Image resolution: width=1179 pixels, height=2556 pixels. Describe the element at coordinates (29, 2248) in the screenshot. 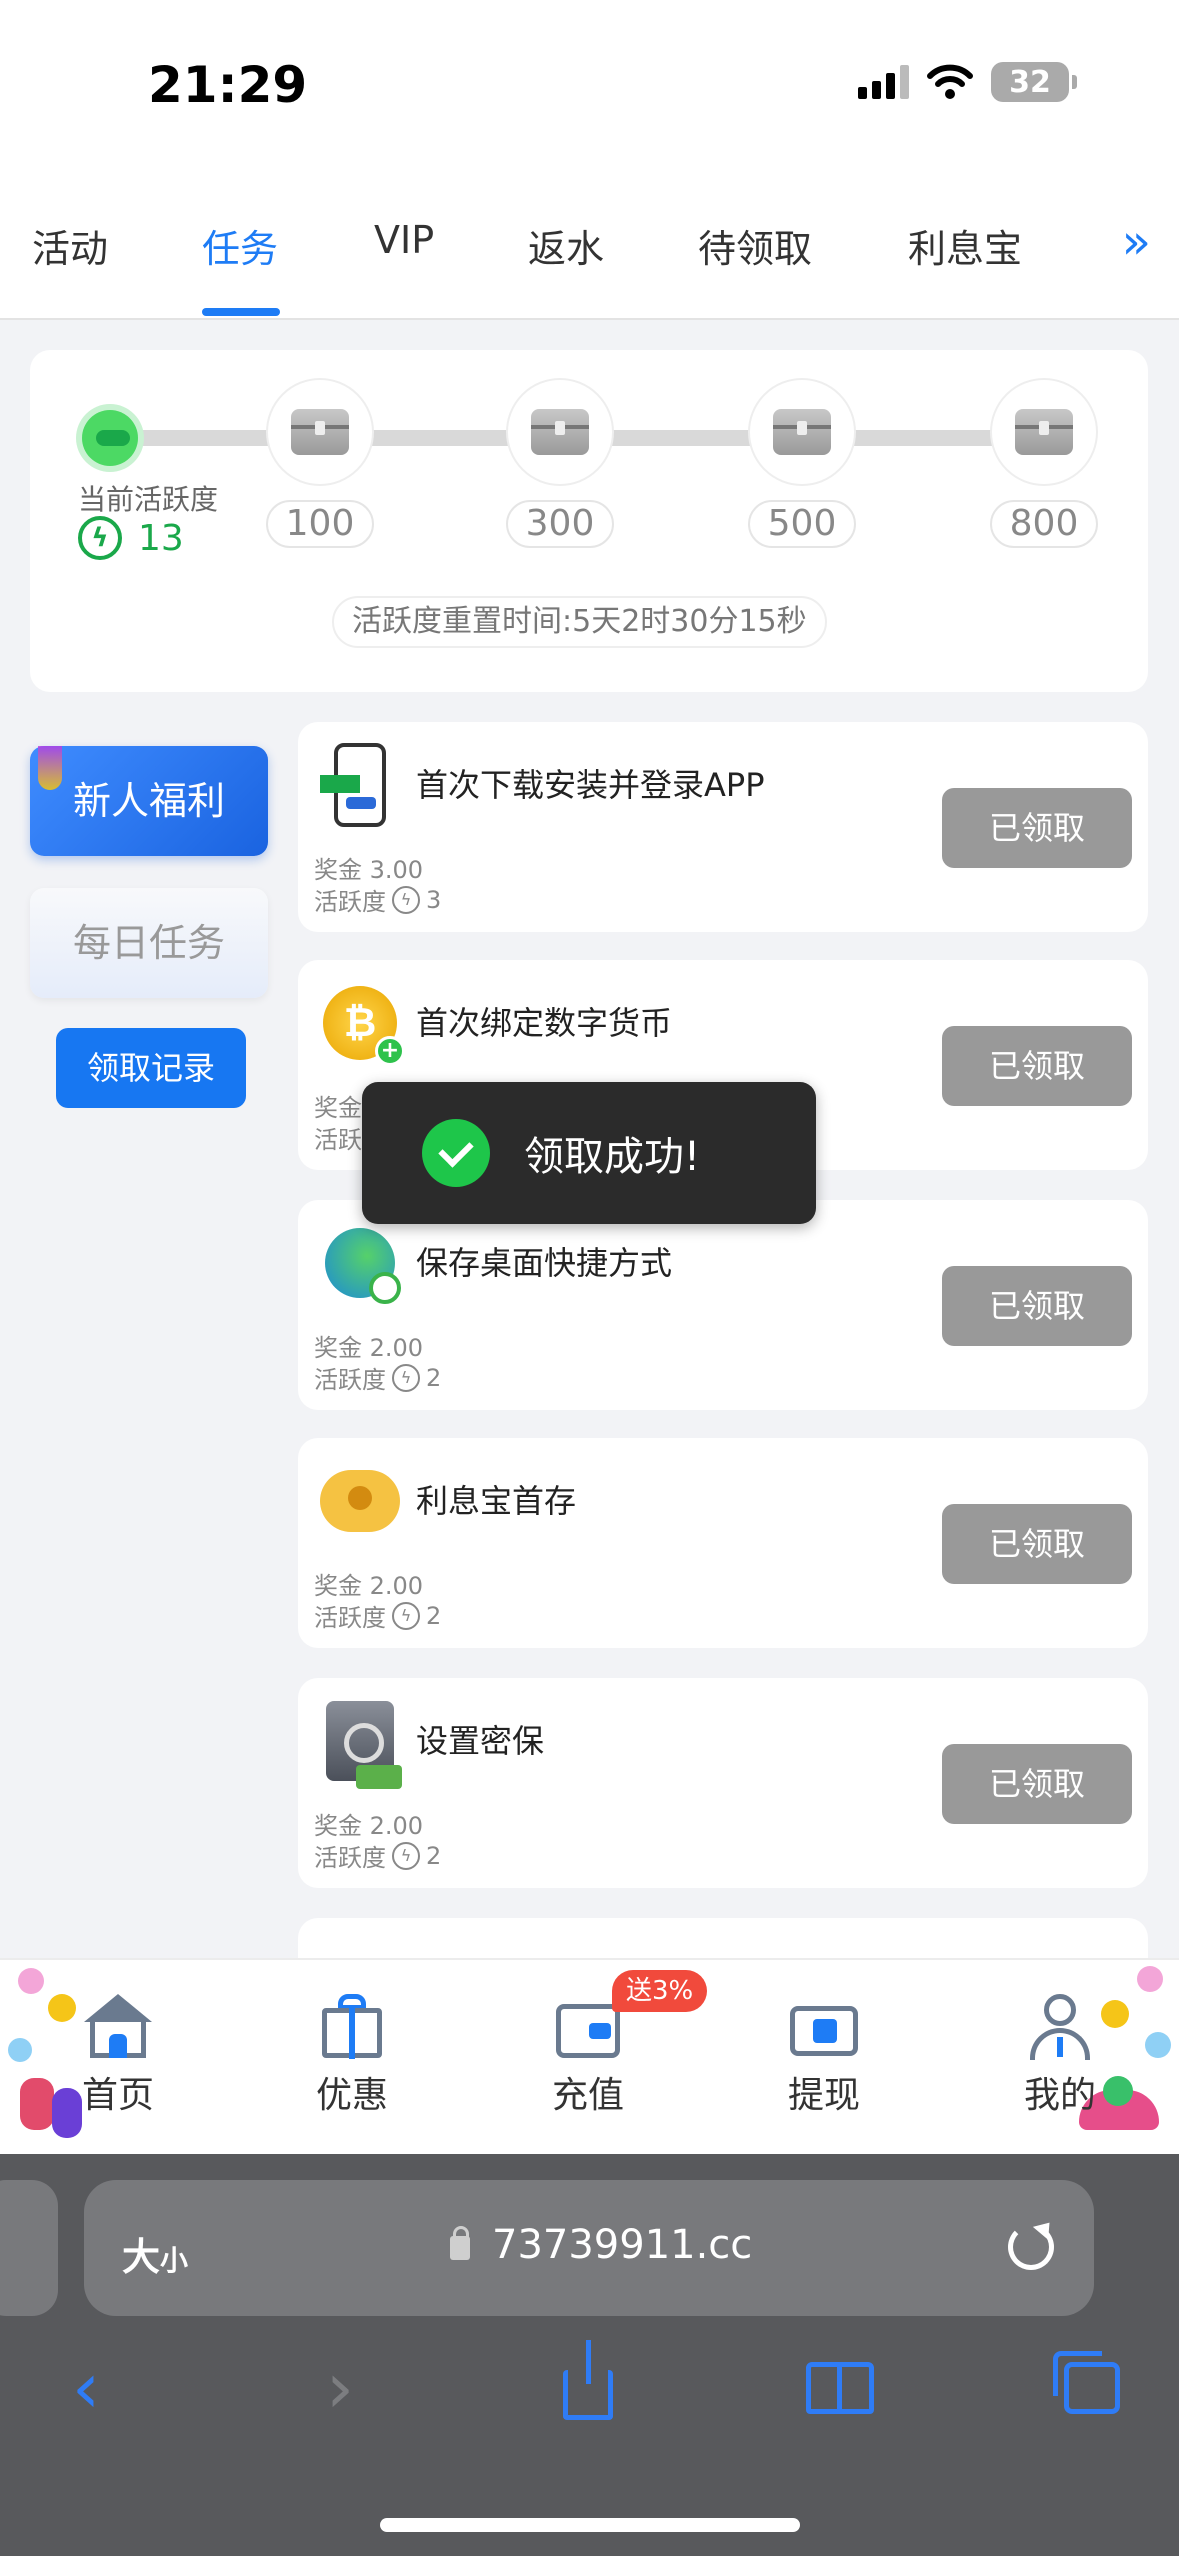

I see `previous-tab-stub` at that location.